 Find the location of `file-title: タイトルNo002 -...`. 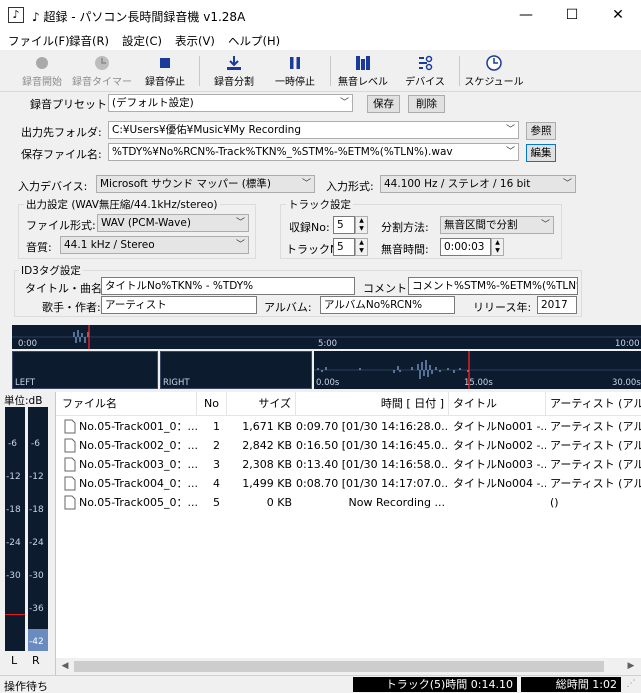

file-title: タイトルNo002 -... is located at coordinates (499, 445).